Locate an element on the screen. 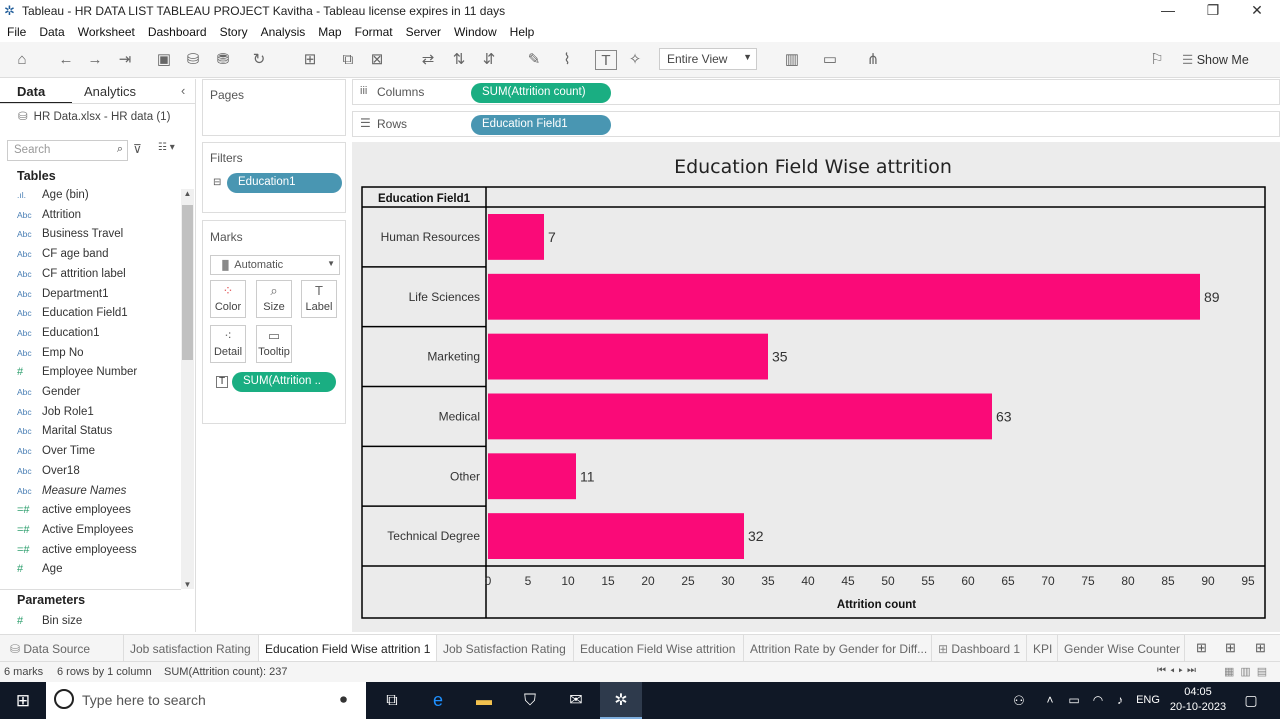 The image size is (1280, 719). wifi-icon: ◠ is located at coordinates (1098, 700).